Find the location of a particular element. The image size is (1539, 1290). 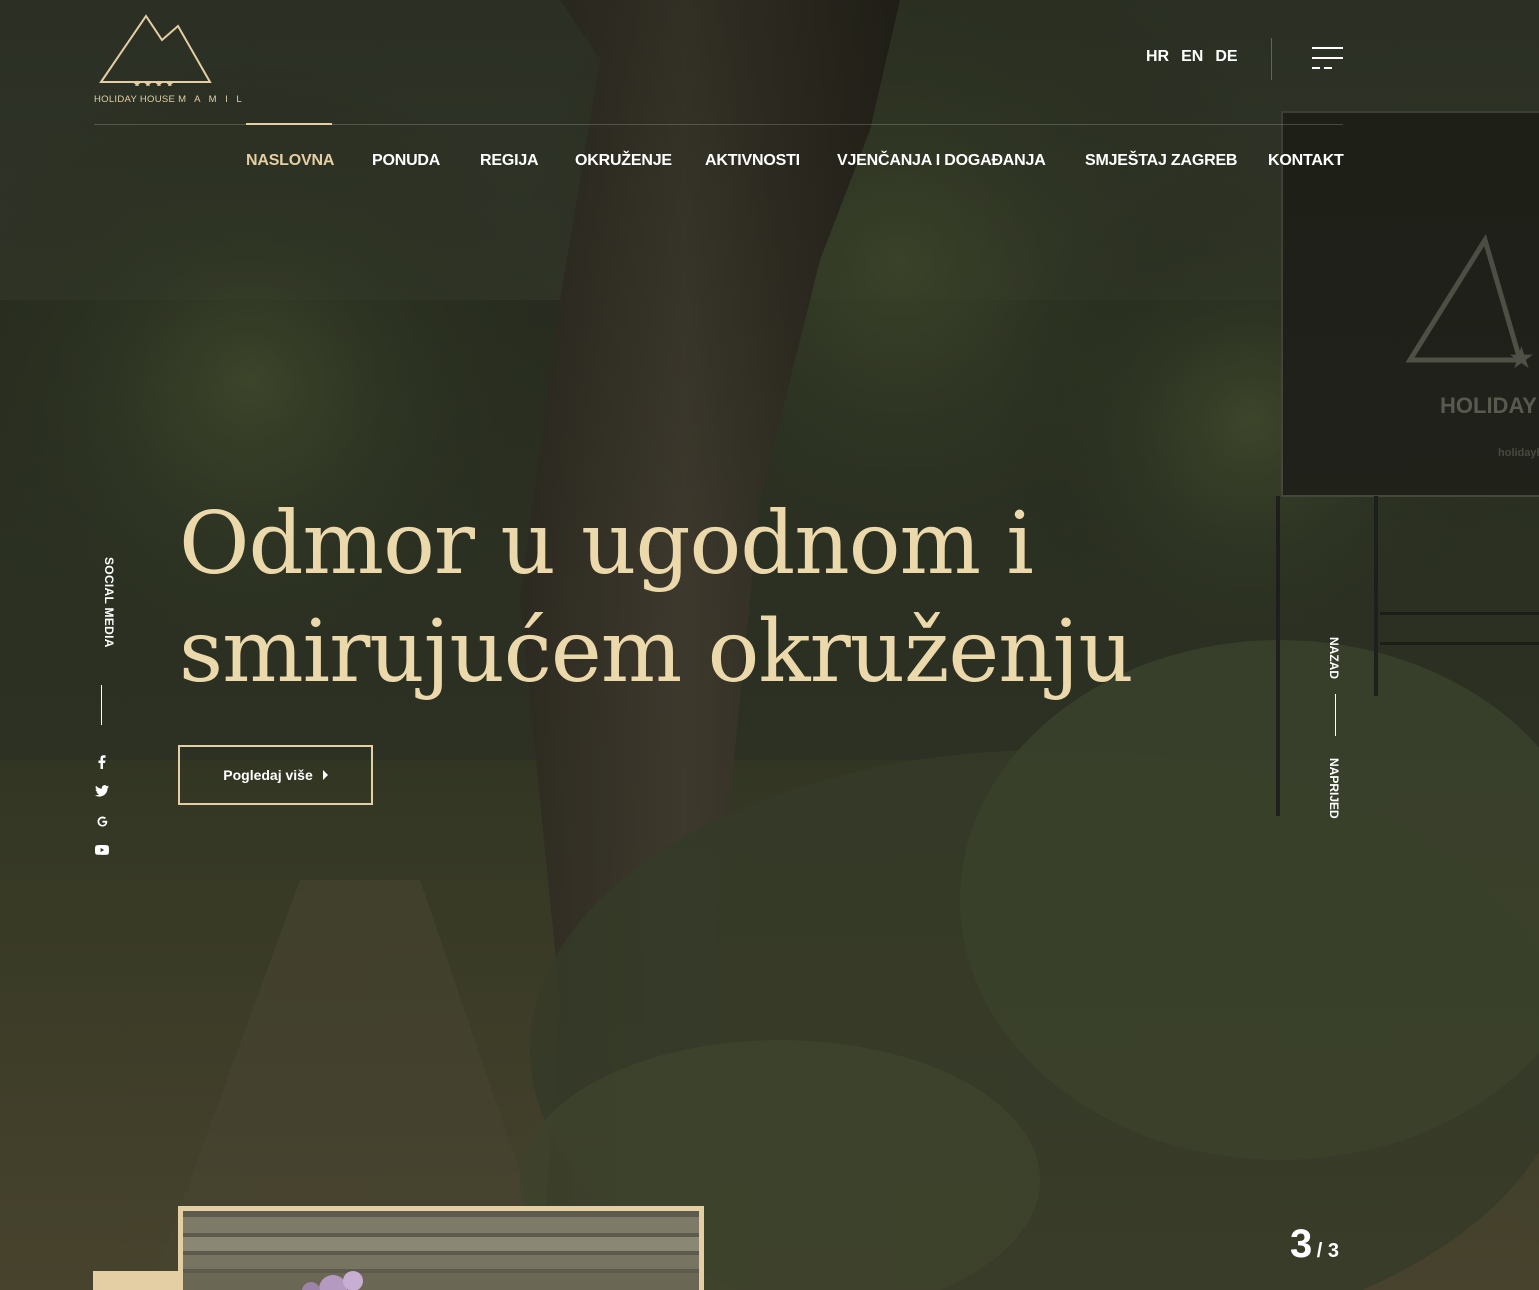

slider-divider is located at coordinates (1335, 715).